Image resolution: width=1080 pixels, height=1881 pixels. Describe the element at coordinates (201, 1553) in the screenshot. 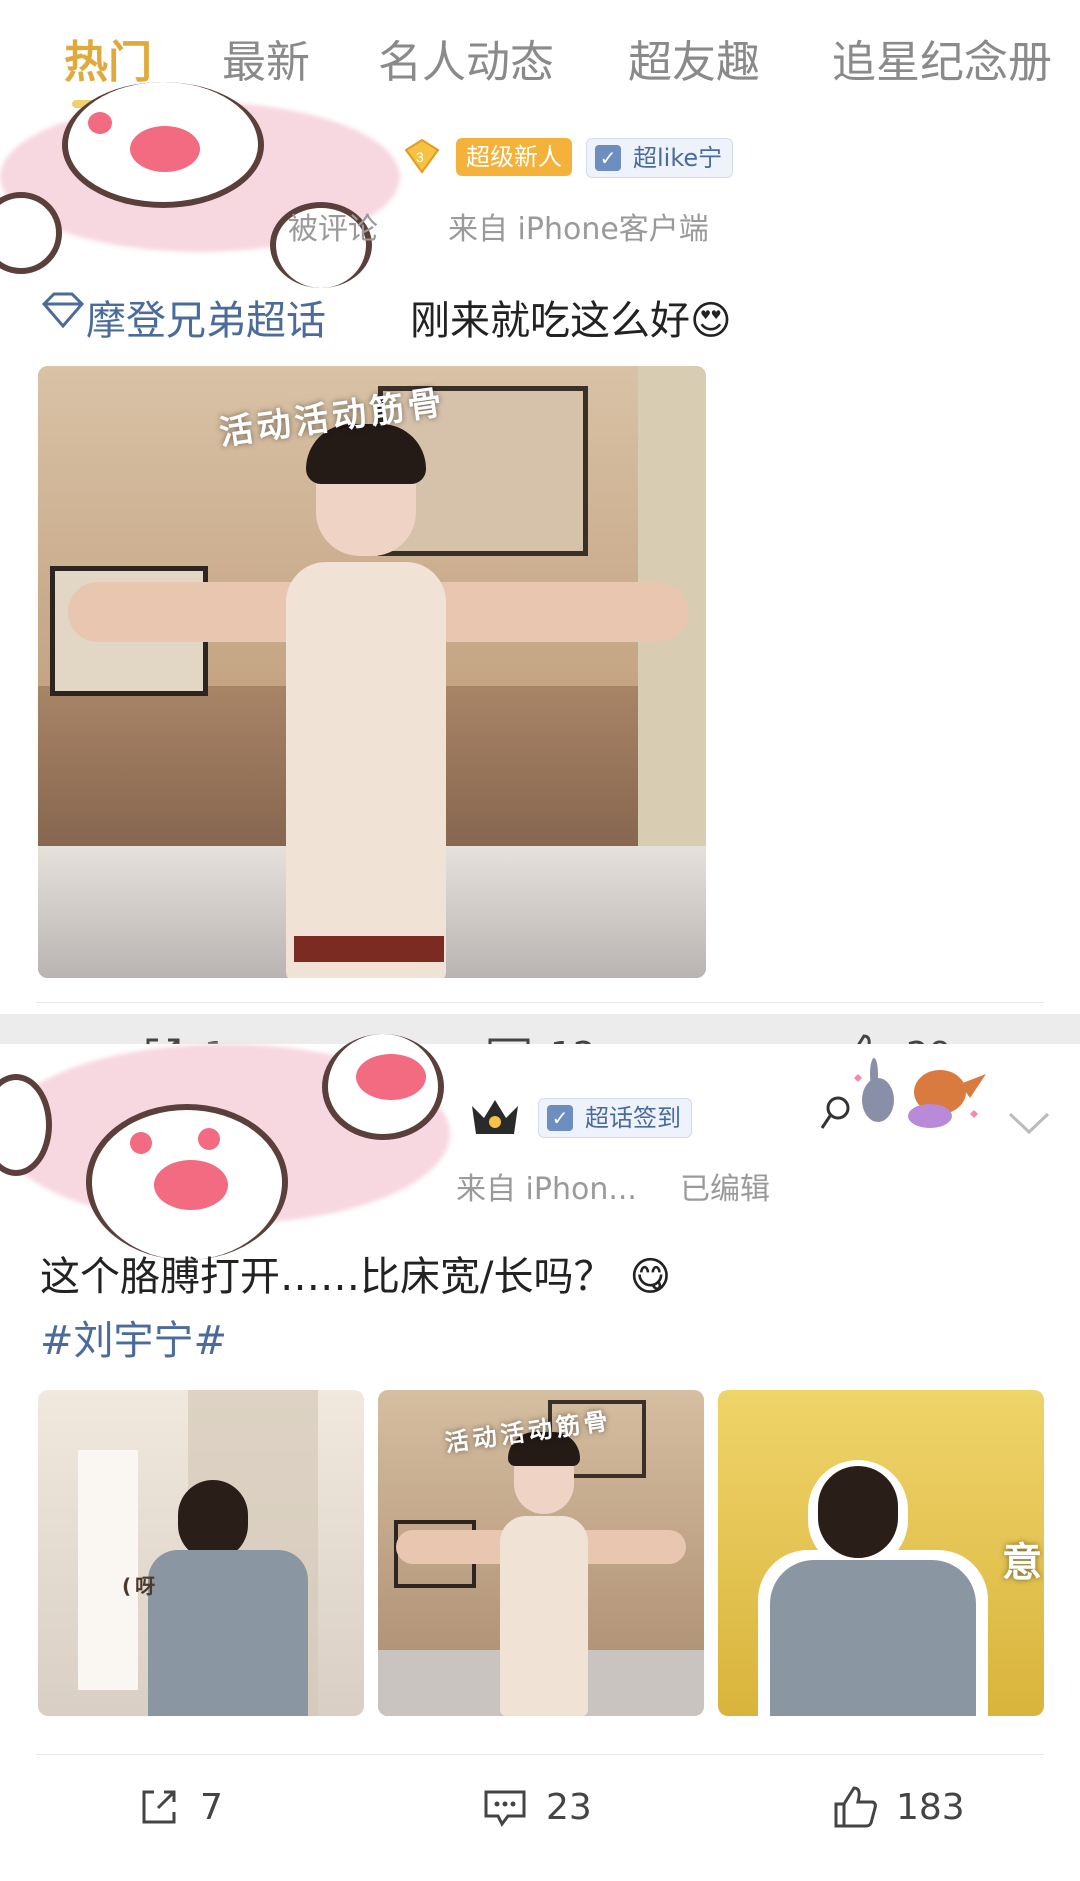

I see `post-photo: (呀` at that location.